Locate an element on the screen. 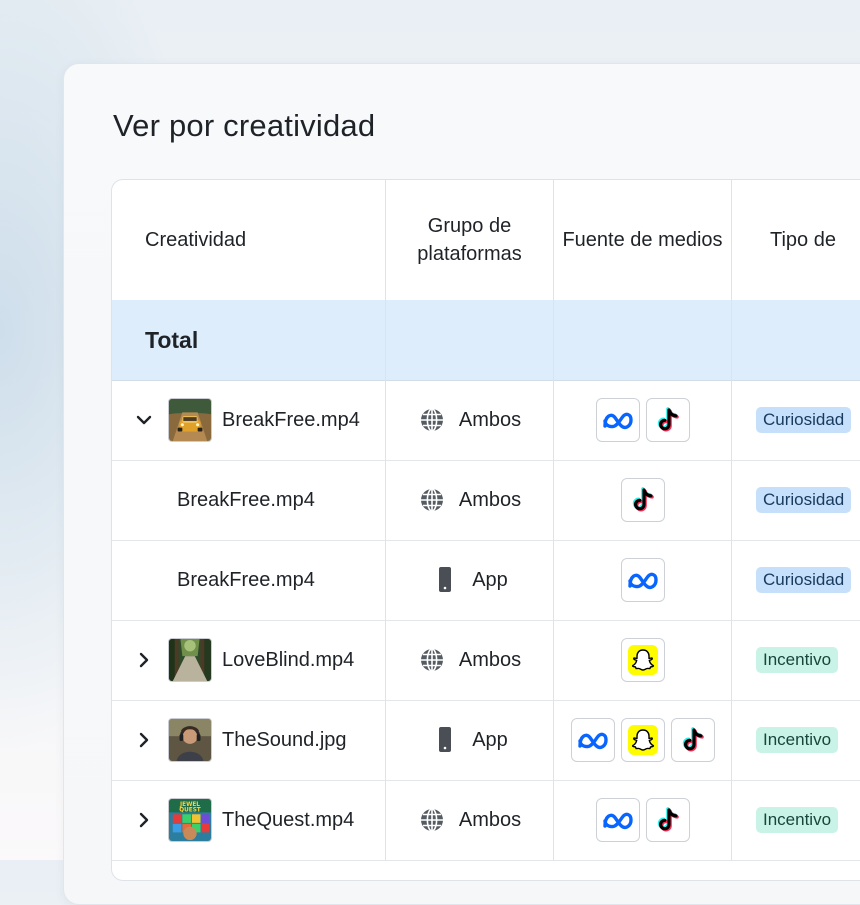  table-row: LoveBlind.mp4 Ambos Incentivo is located at coordinates (486, 660).